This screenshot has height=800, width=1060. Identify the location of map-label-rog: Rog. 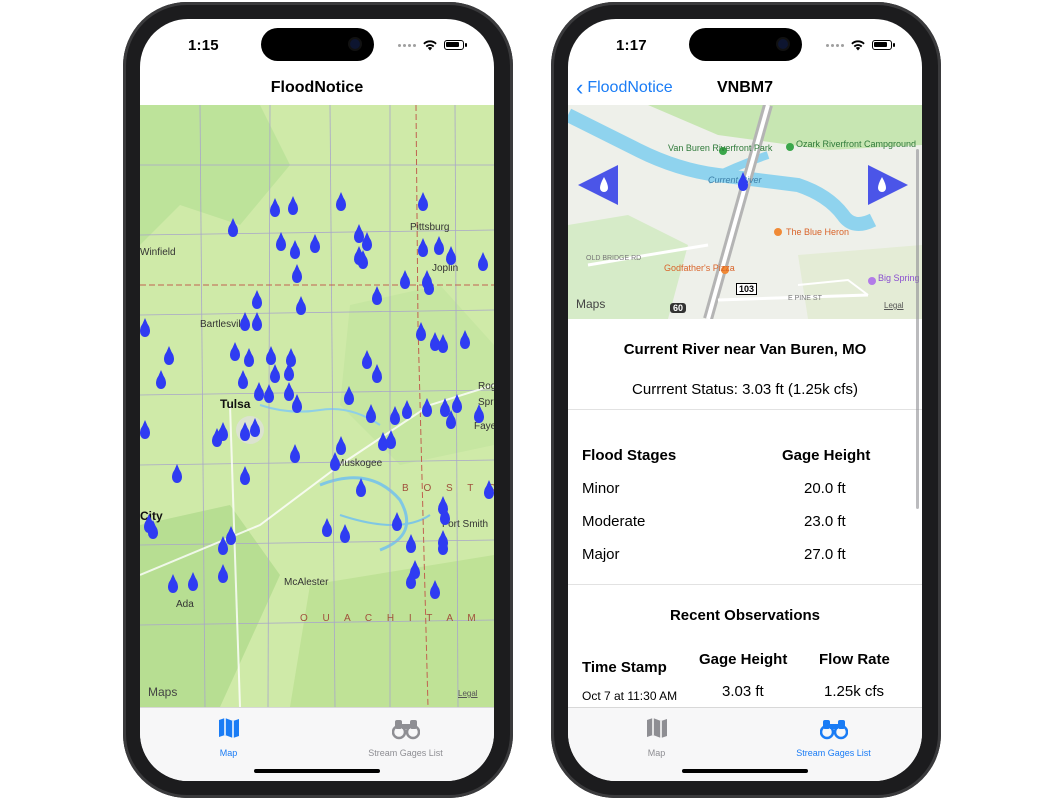
(486, 386).